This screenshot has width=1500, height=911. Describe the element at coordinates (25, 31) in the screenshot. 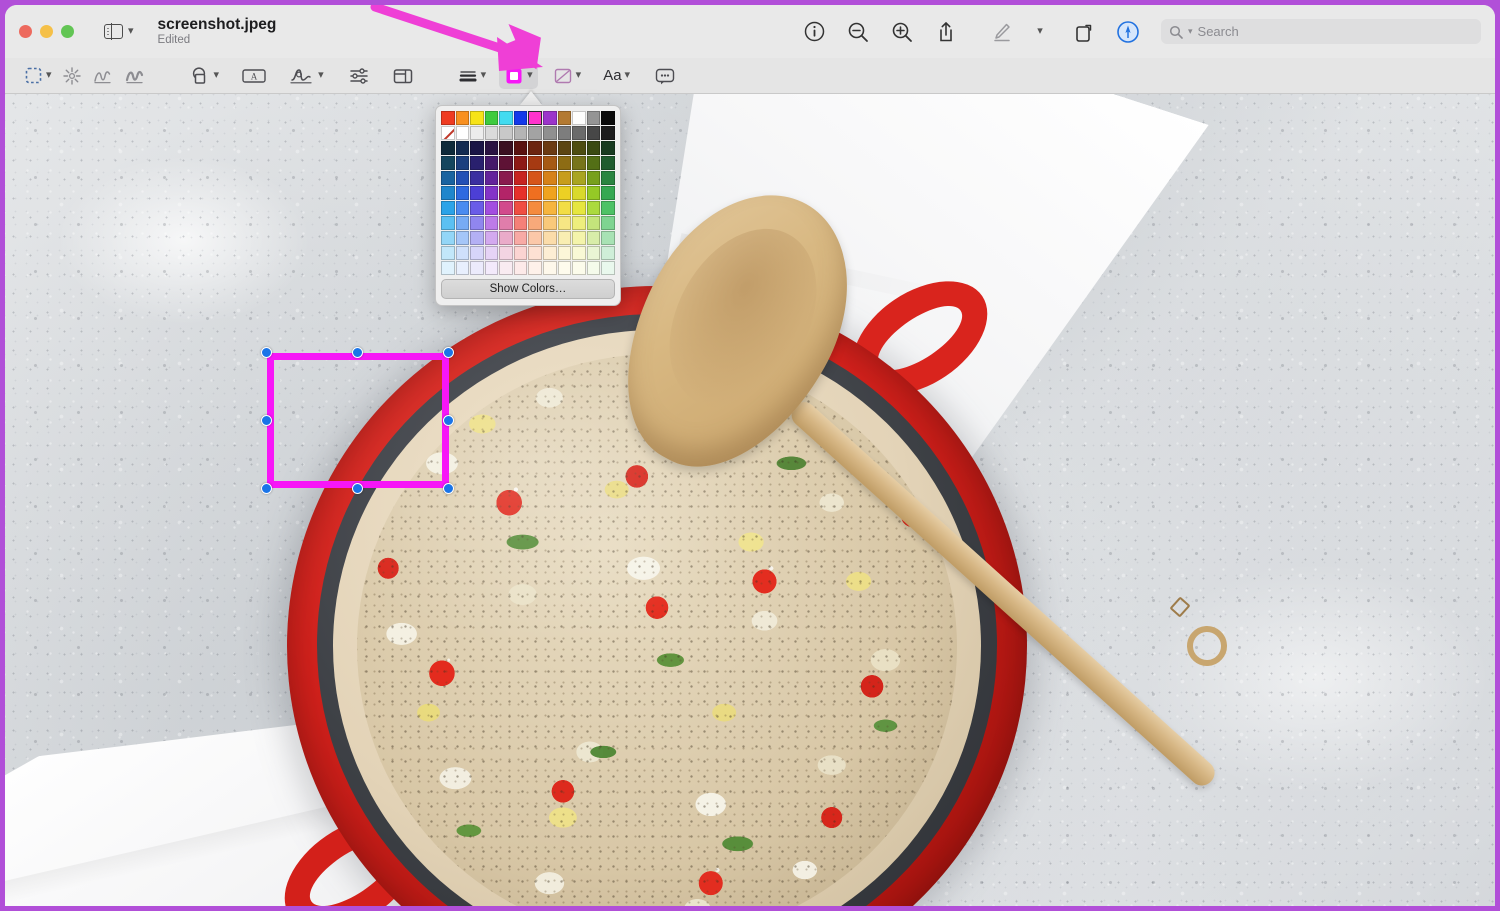

I see `close-window-button` at that location.